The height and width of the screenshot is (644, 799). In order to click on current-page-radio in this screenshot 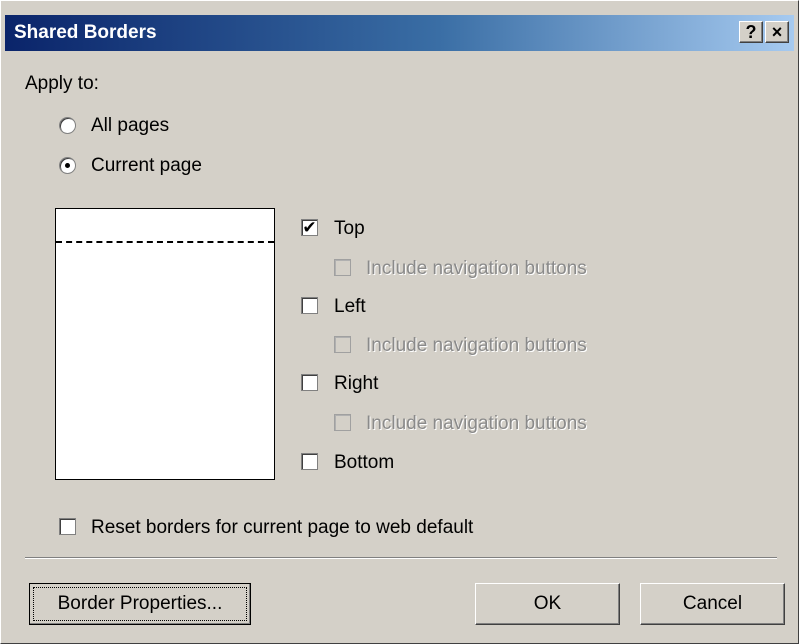, I will do `click(67, 165)`.